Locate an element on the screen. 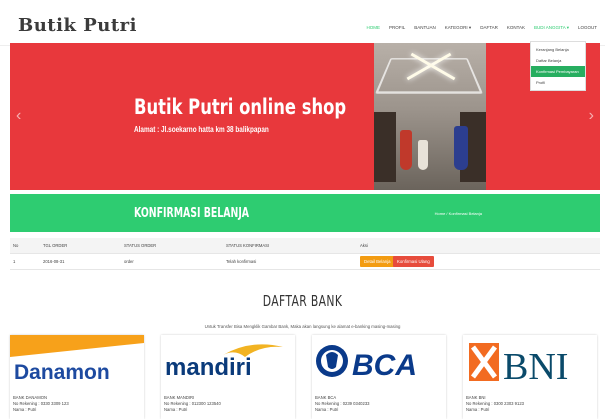 This screenshot has width=605, height=419. bni-logo: BNI is located at coordinates (530, 363).